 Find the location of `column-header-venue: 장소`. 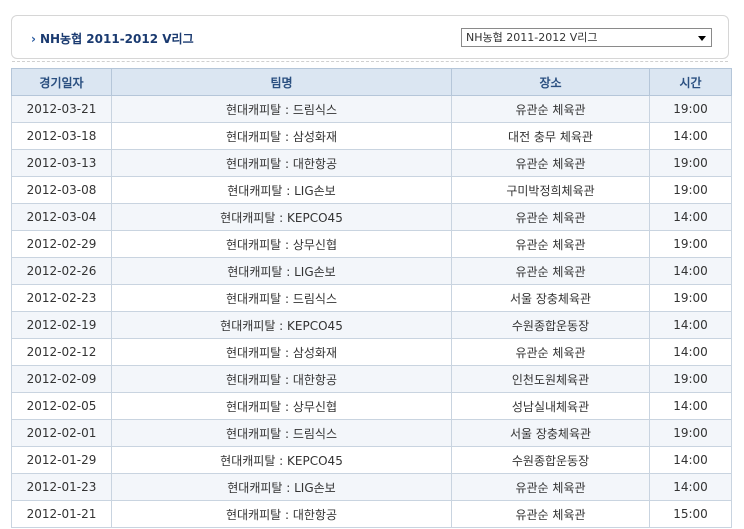

column-header-venue: 장소 is located at coordinates (550, 82).